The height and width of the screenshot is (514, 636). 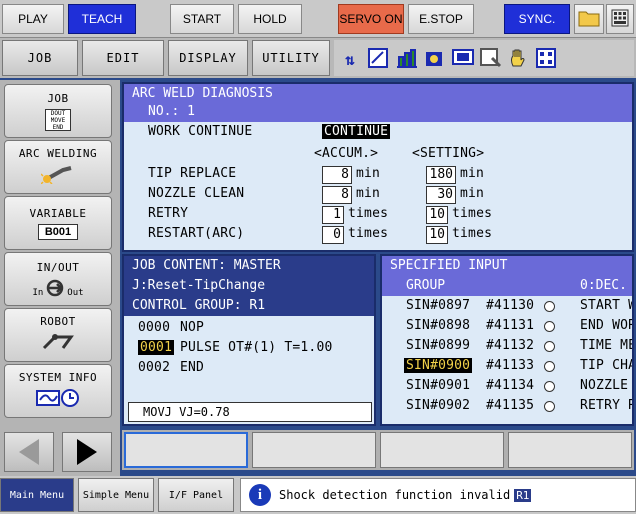 What do you see at coordinates (154, 327) in the screenshot?
I see `job-line-number: 0000` at bounding box center [154, 327].